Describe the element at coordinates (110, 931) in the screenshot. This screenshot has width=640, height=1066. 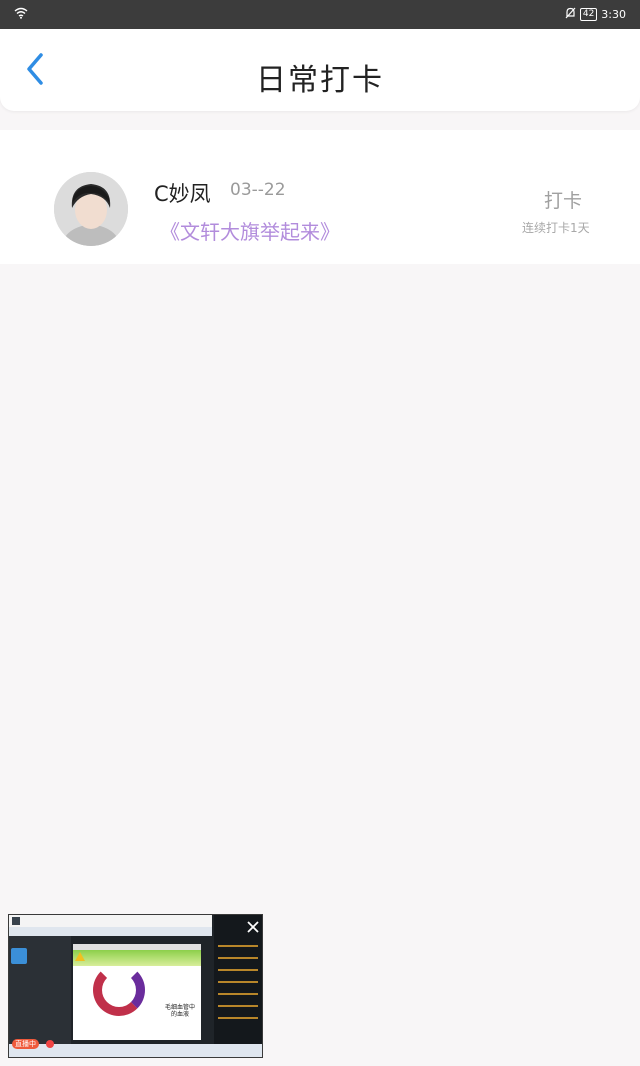
I see `stream-tabbar` at that location.